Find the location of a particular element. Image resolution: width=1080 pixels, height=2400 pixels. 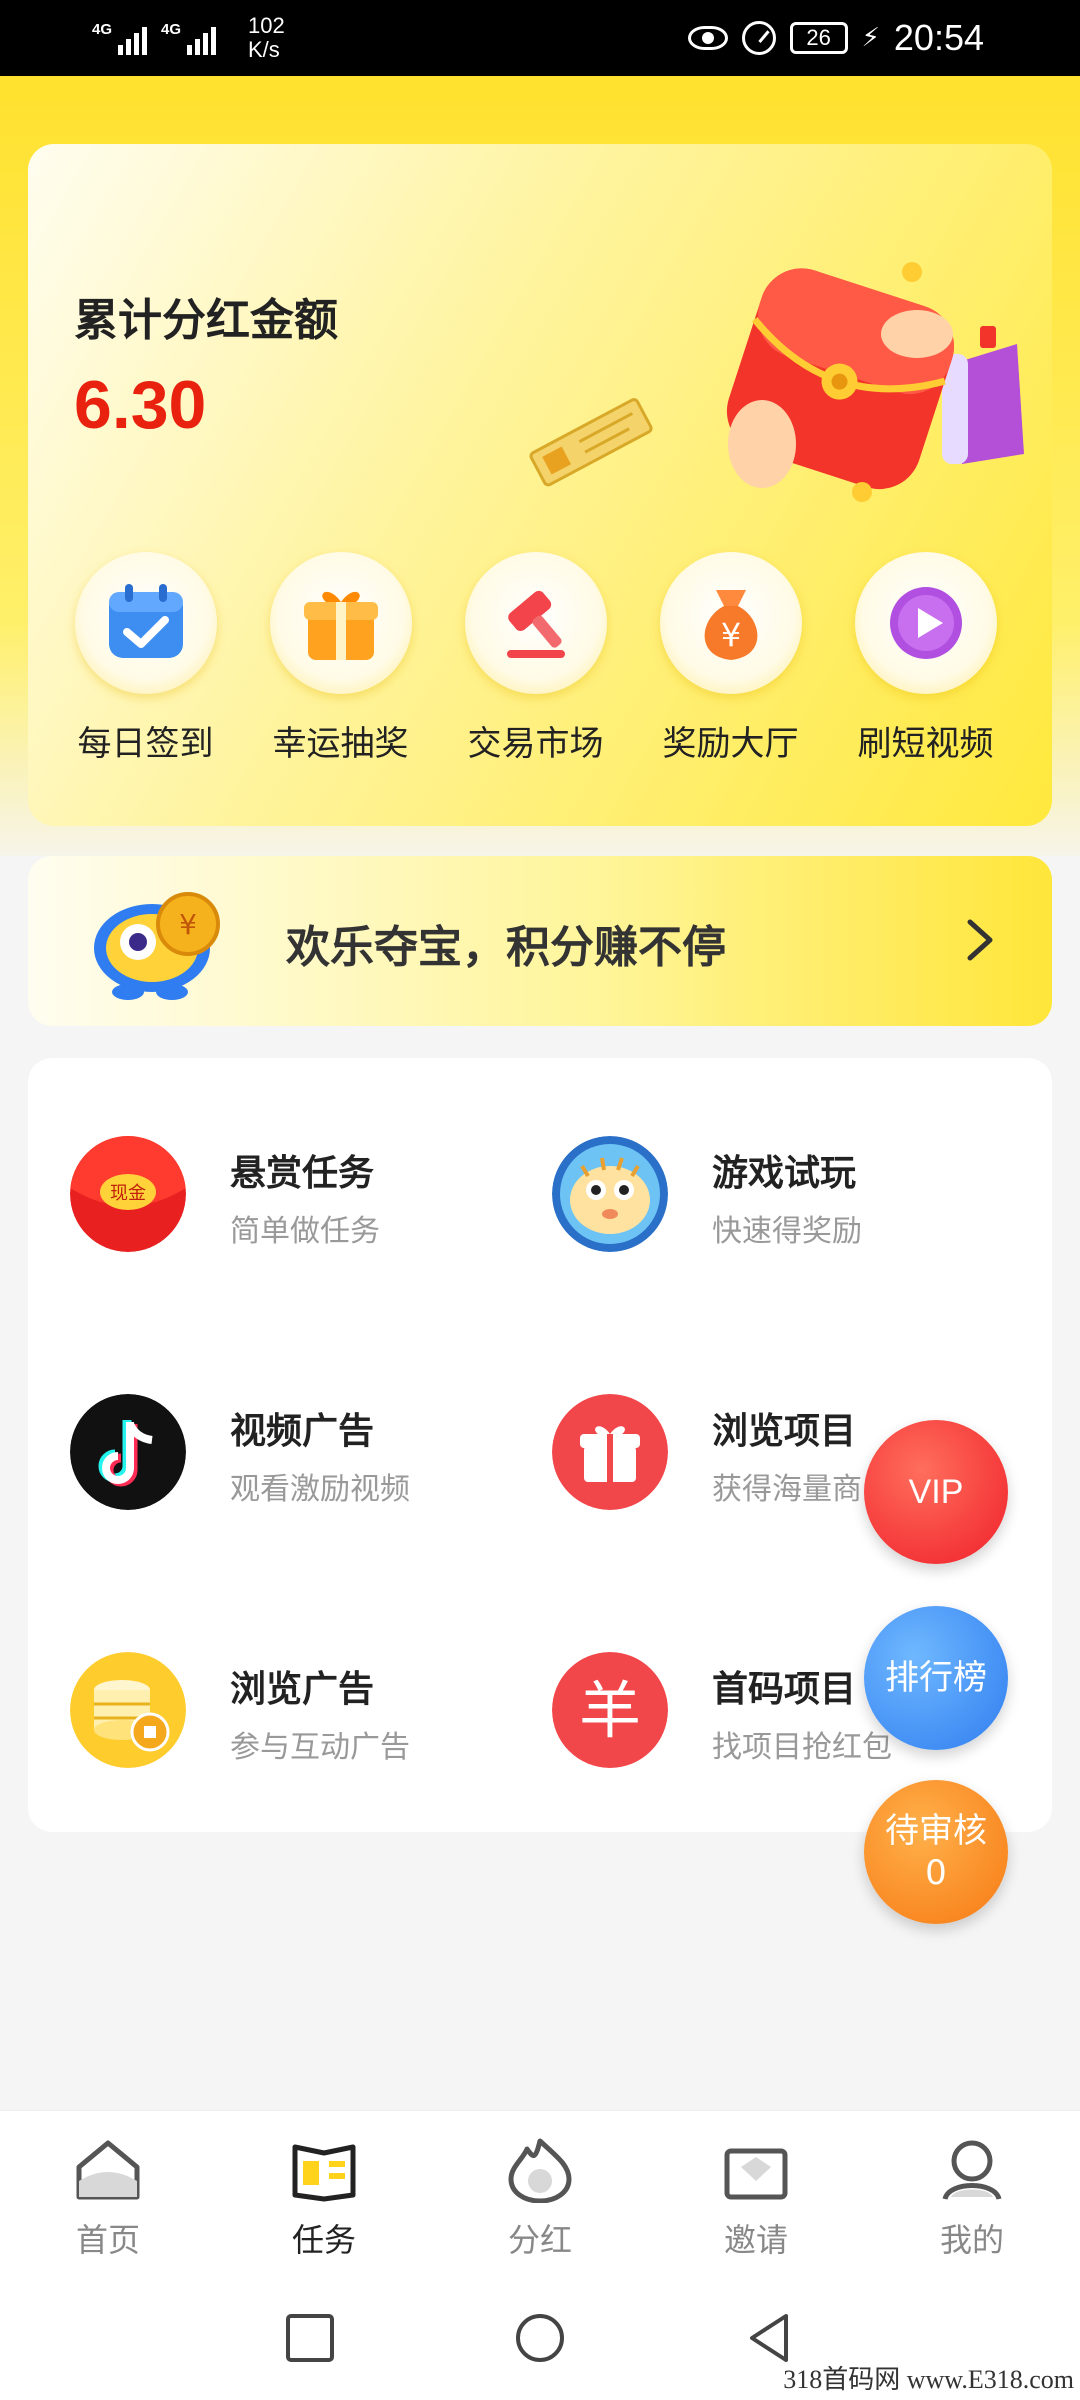

quick-reward-hall: ¥ 奖励大厅 is located at coordinates (730, 658).